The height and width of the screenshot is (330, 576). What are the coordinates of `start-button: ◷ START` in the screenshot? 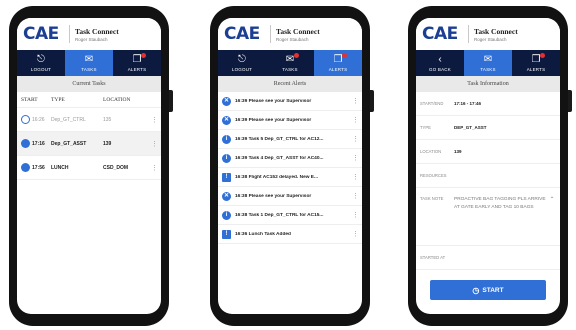 It's located at (488, 290).